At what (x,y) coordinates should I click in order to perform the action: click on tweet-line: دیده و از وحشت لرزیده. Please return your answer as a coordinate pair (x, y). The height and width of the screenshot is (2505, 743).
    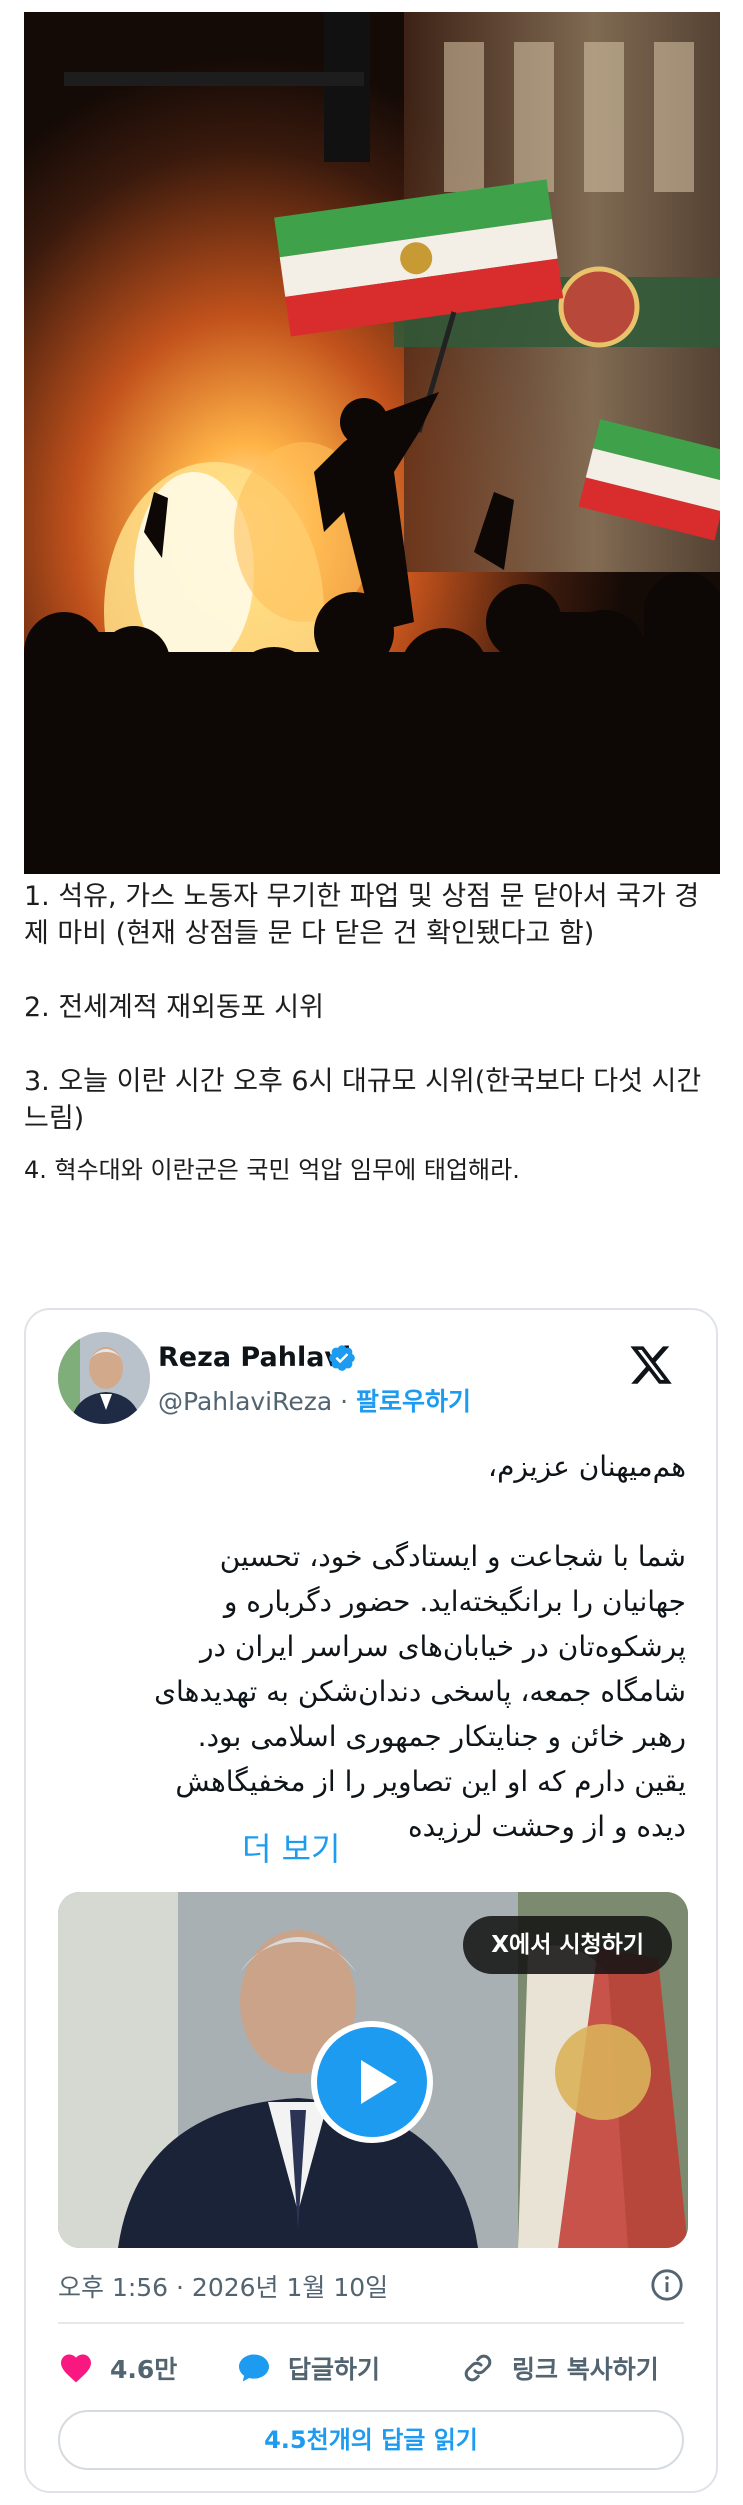
    Looking at the image, I should click on (546, 1826).